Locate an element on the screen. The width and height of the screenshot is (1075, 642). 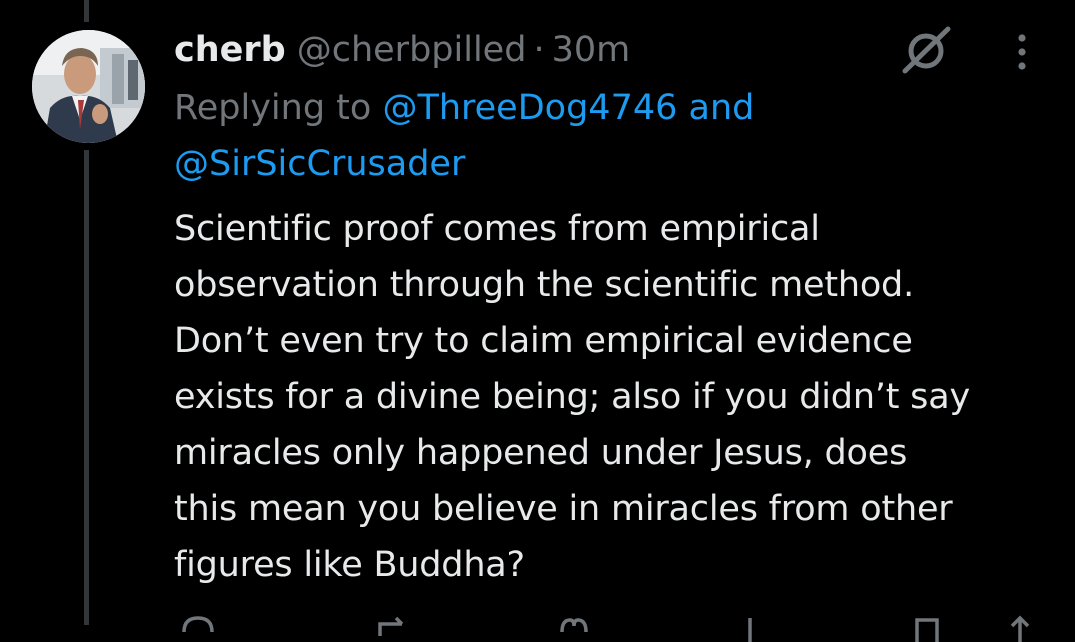
tweet-header: cherb @cherbpilled · 30m is located at coordinates (402, 50).